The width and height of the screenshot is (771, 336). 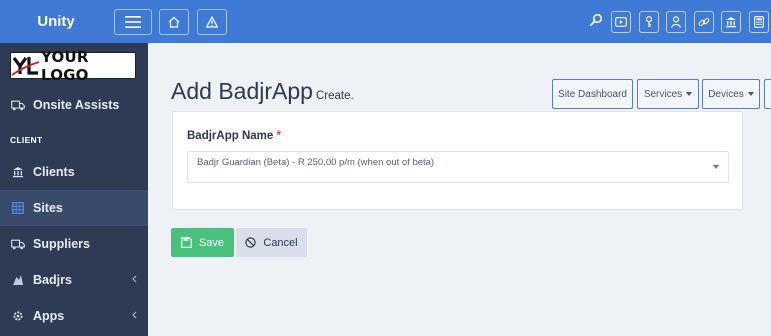 I want to click on warning-icon, so click(x=212, y=22).